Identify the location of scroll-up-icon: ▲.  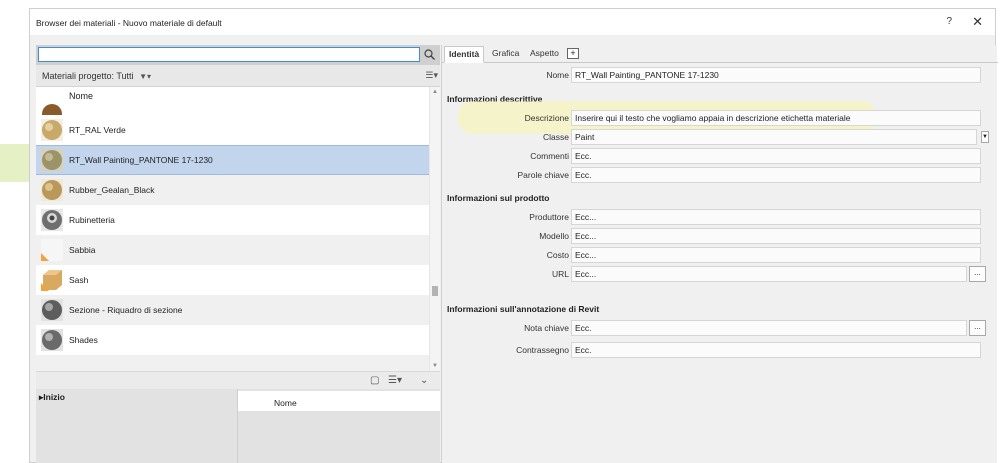
(435, 92).